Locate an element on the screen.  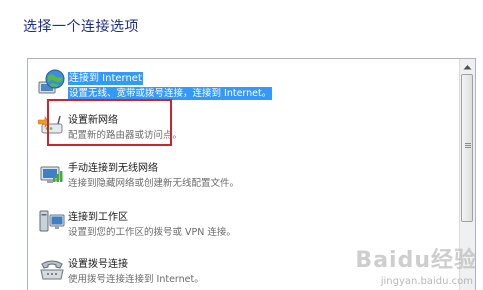
watermark-url: jingyan.baidu.com is located at coordinates (426, 281).